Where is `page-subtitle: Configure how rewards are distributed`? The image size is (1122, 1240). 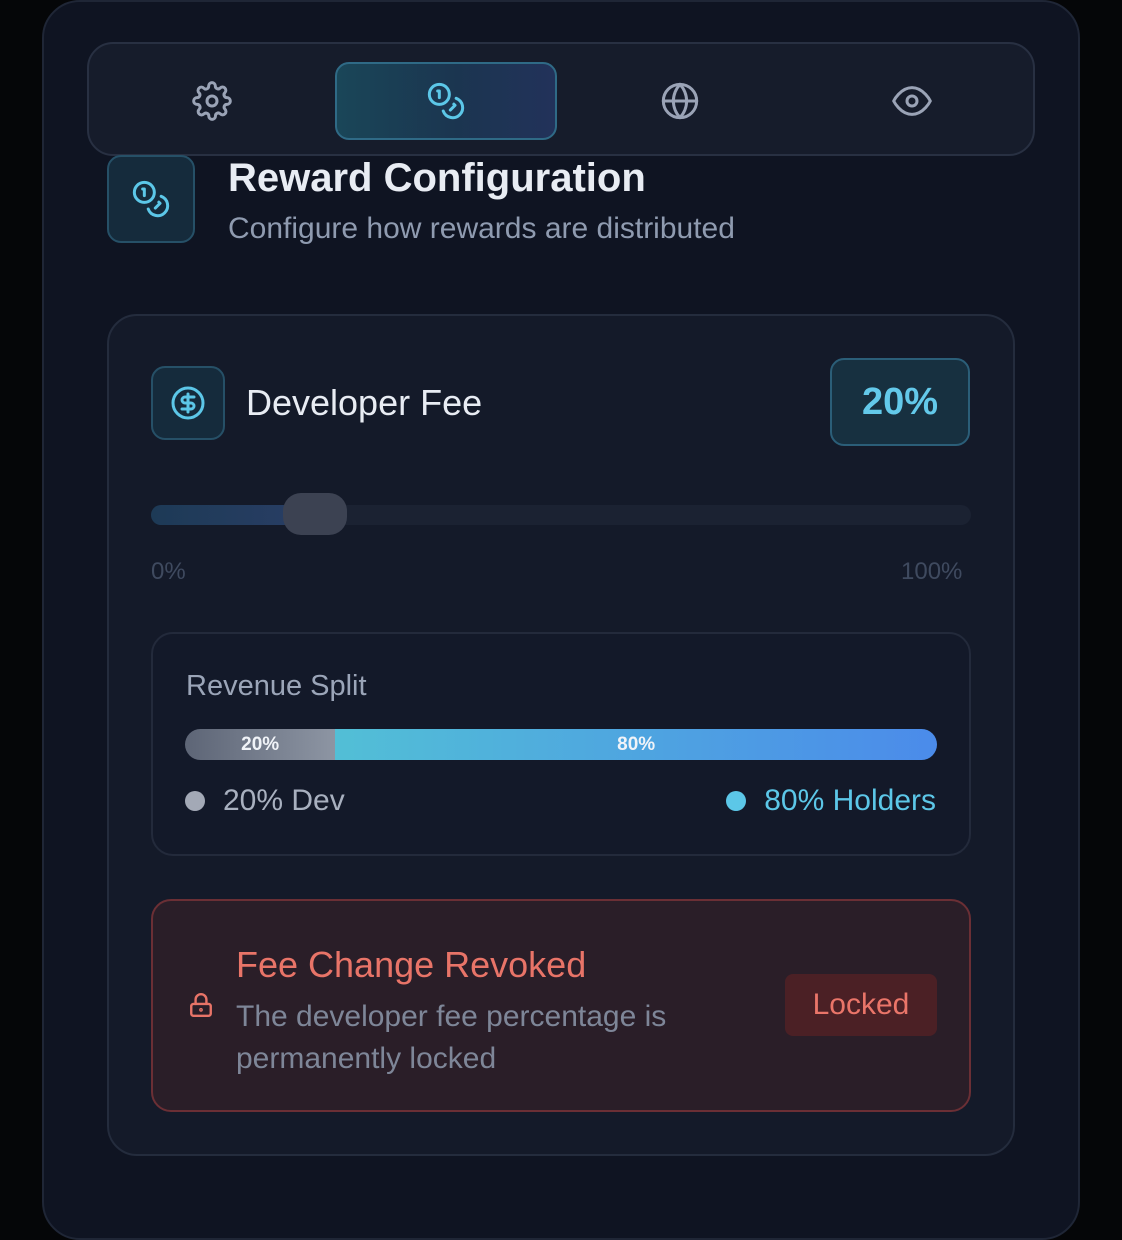 page-subtitle: Configure how rewards are distributed is located at coordinates (481, 228).